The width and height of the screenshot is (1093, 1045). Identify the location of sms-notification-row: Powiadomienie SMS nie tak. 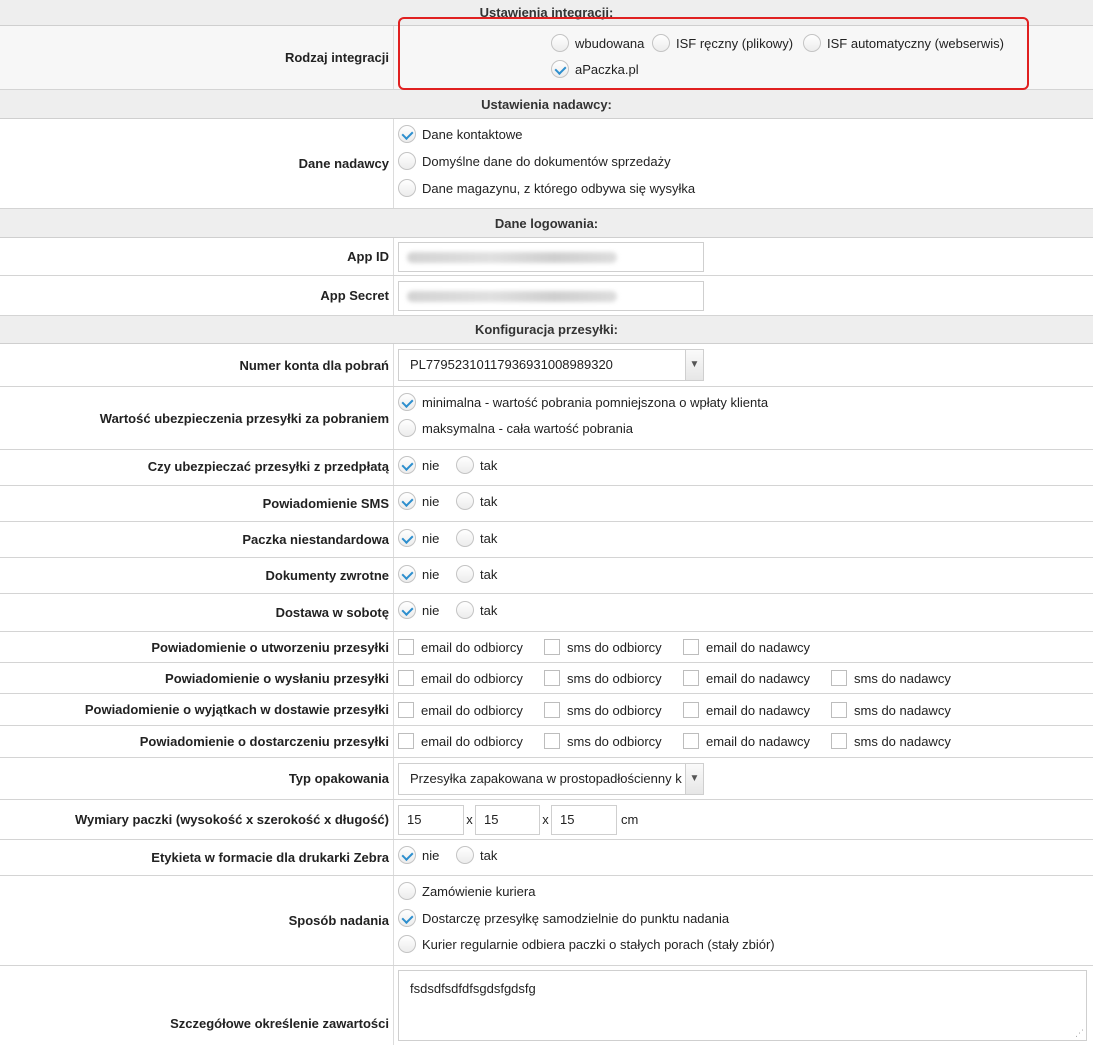
(546, 504).